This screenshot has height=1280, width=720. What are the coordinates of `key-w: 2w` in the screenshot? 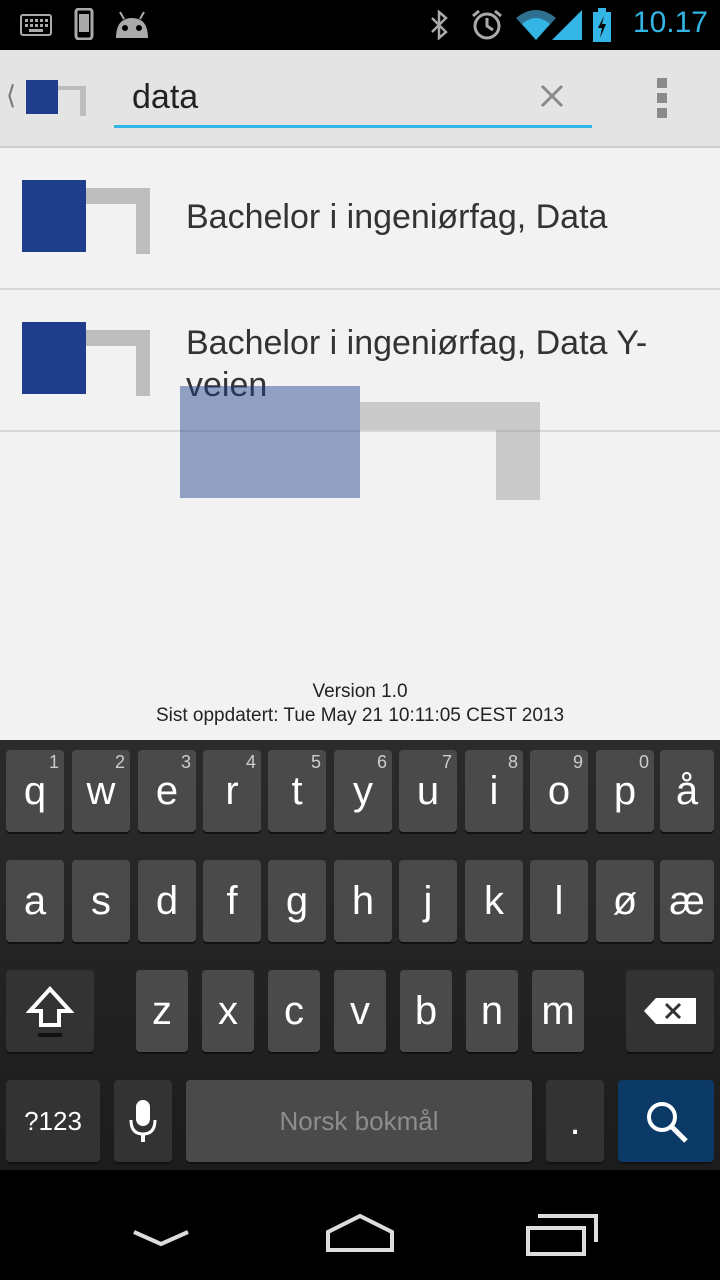 It's located at (101, 791).